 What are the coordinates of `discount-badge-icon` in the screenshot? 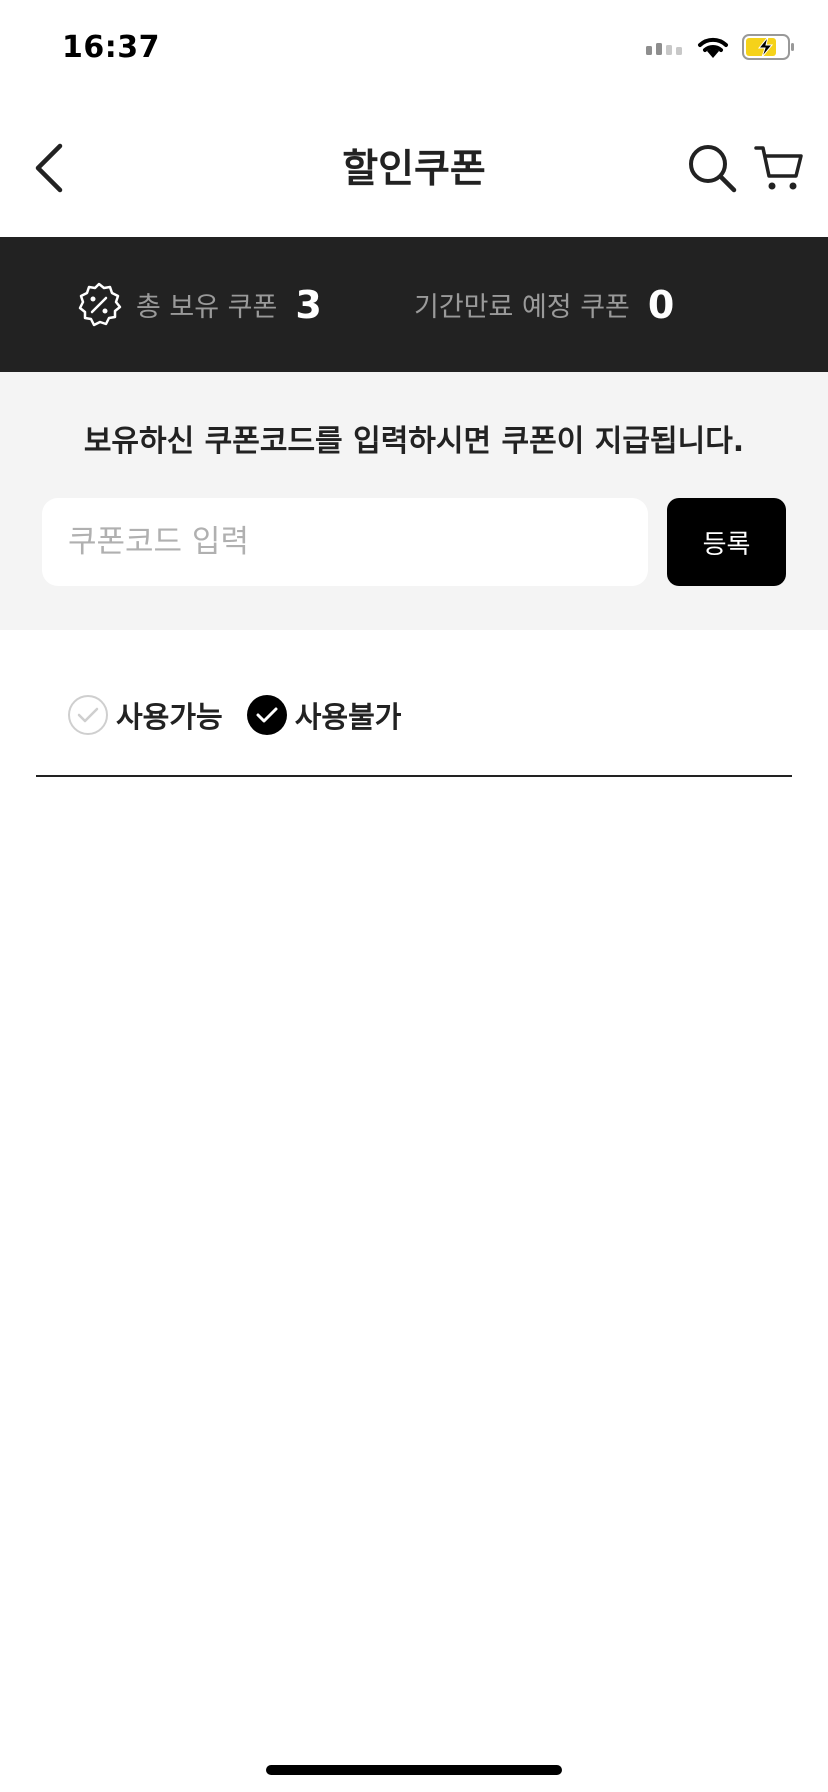 It's located at (99, 305).